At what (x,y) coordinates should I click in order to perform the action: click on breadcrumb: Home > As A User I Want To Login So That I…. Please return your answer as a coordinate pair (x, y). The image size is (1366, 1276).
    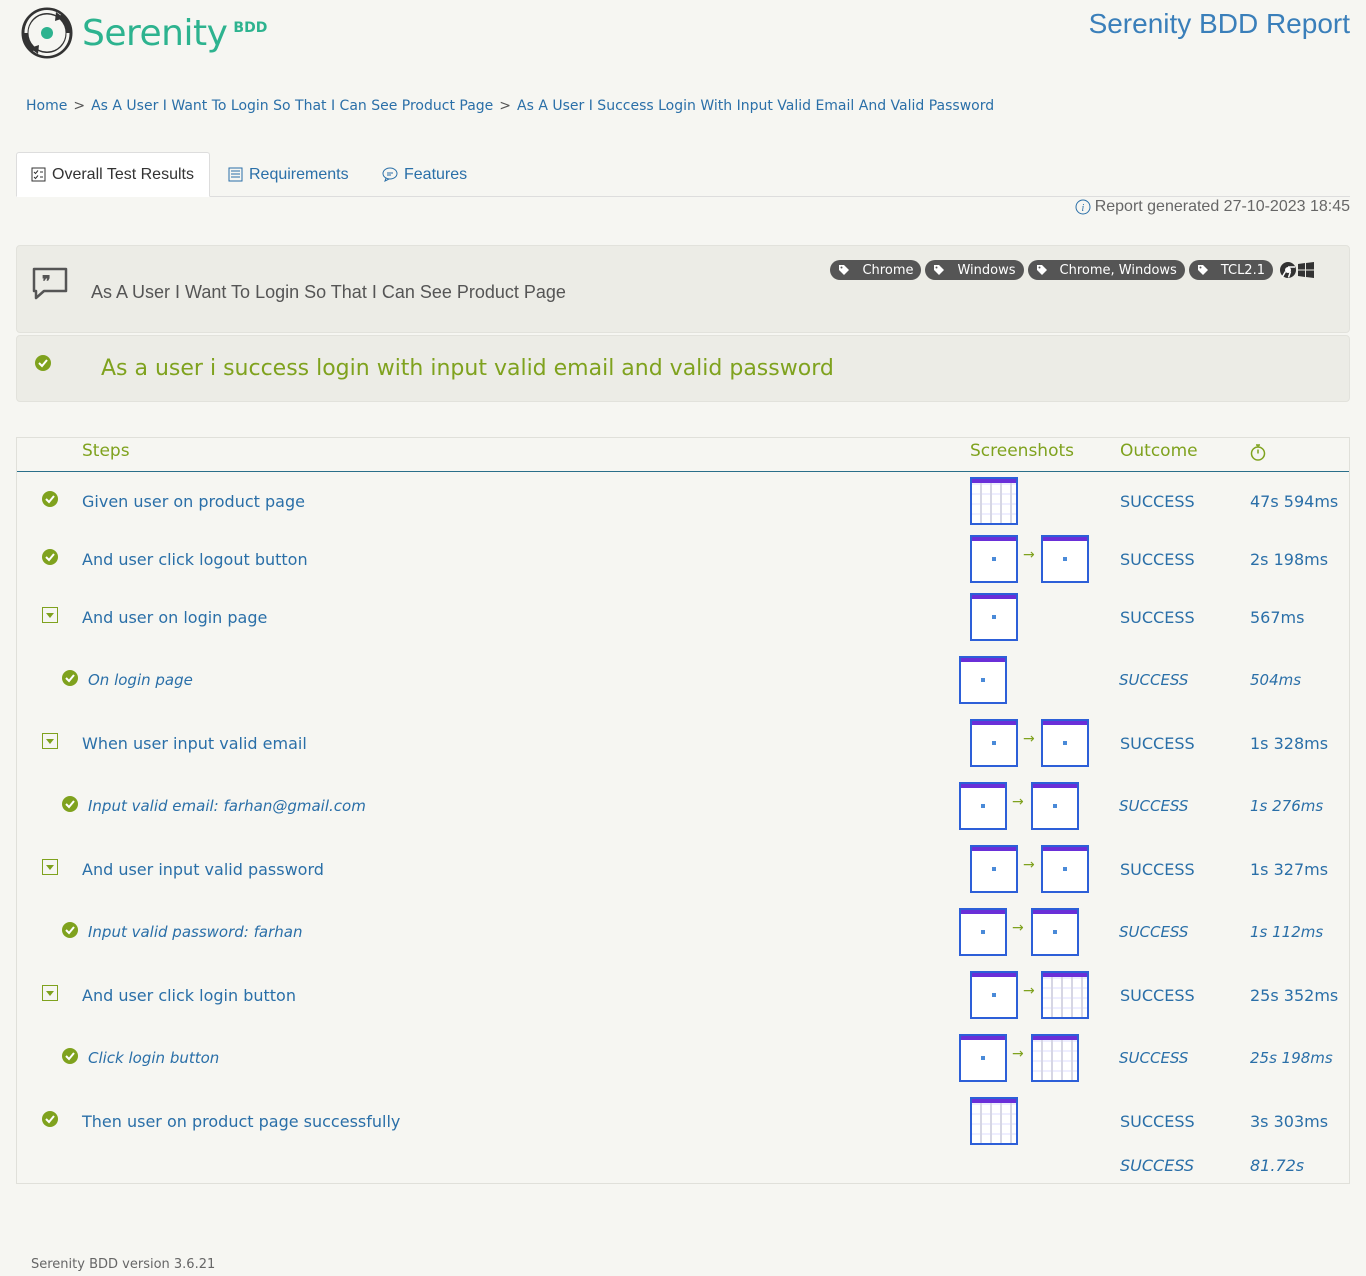
    Looking at the image, I should click on (510, 106).